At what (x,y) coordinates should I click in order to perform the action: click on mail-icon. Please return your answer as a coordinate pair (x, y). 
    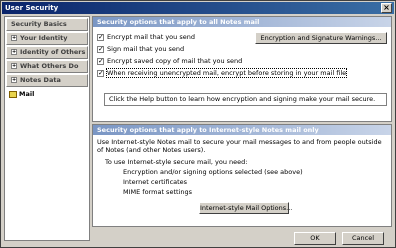
    Looking at the image, I should click on (13, 94).